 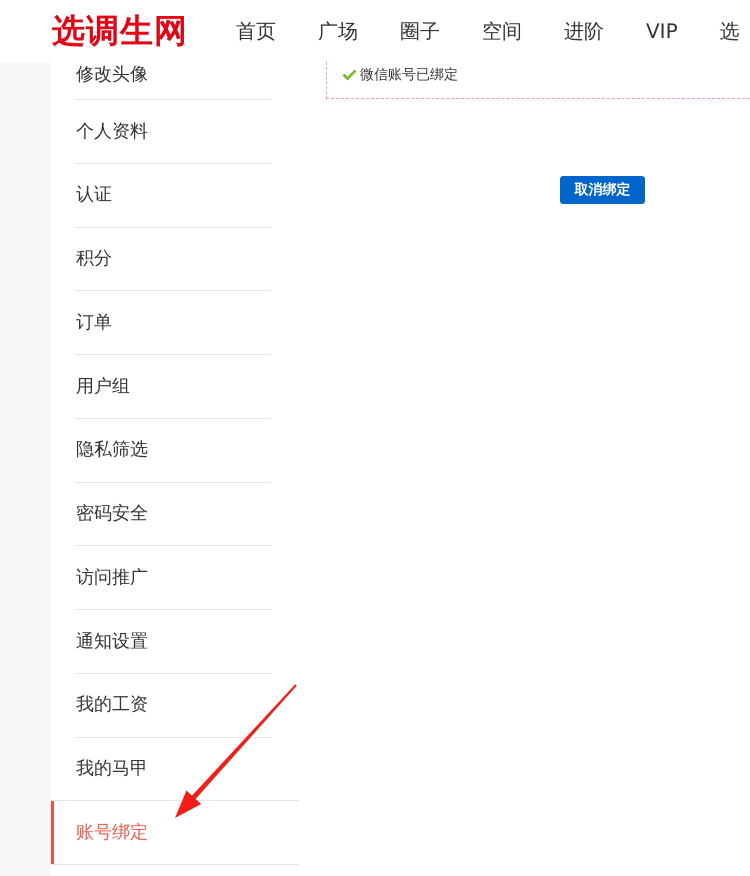 I want to click on nav-link: 广场, so click(x=338, y=31).